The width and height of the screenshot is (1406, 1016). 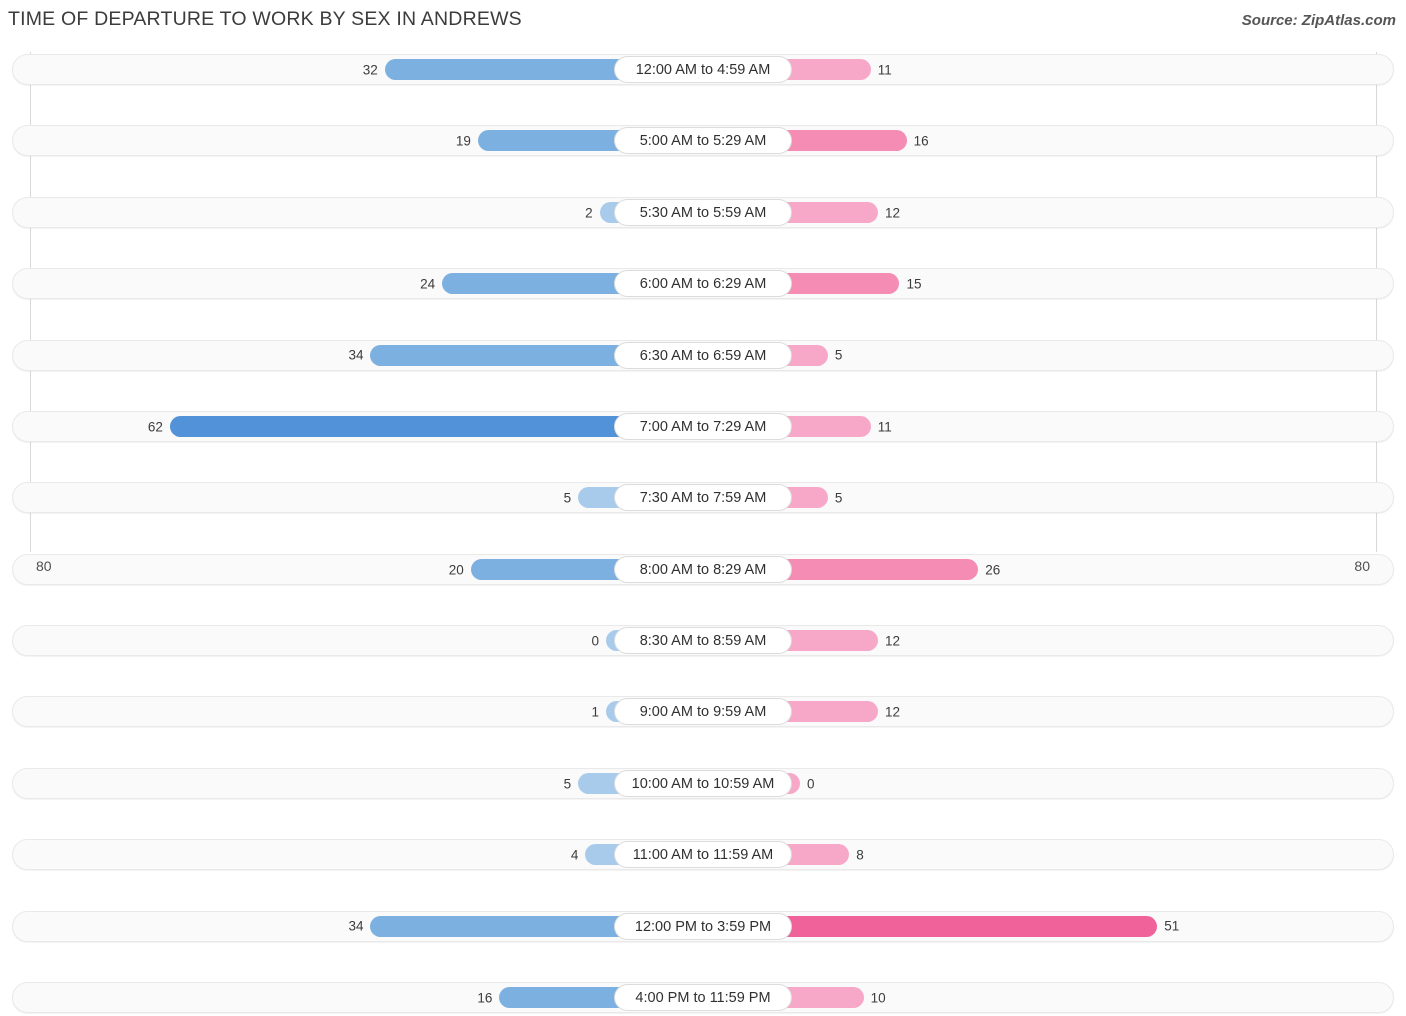 I want to click on chart-row: 16 10 4:00 PM to 11:59 PM, so click(x=703, y=998).